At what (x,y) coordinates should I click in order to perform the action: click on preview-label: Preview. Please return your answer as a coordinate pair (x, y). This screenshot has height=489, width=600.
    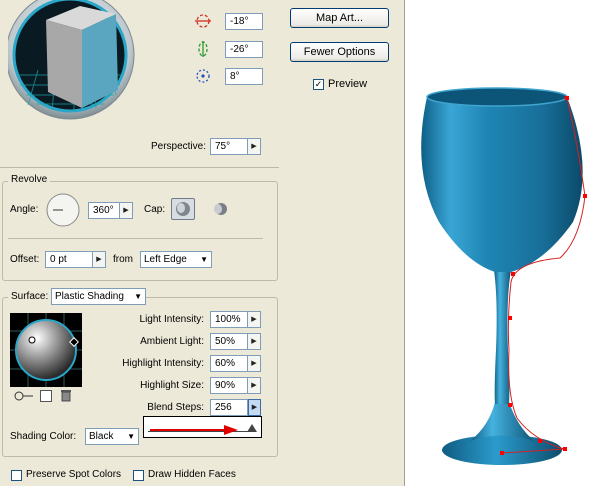
    Looking at the image, I should click on (348, 84).